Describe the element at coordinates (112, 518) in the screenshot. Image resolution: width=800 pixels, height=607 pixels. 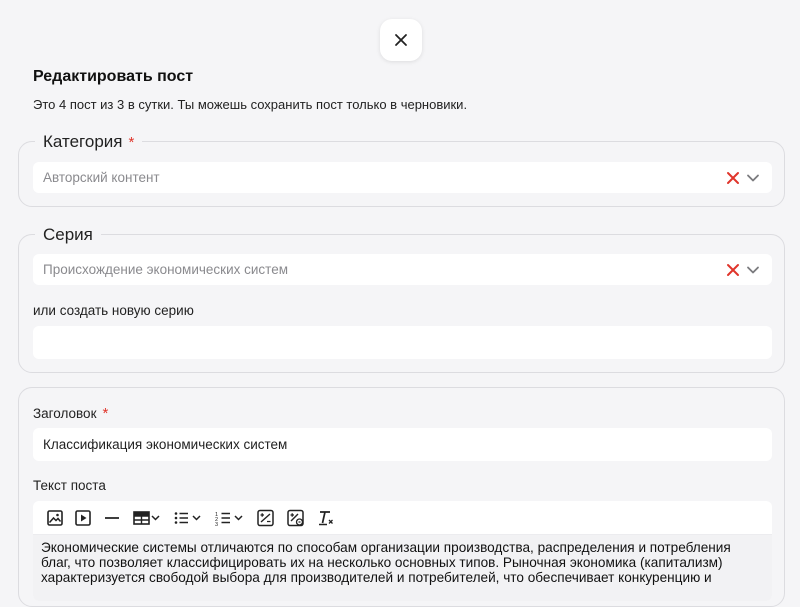
I see `horizontal-rule-icon` at that location.